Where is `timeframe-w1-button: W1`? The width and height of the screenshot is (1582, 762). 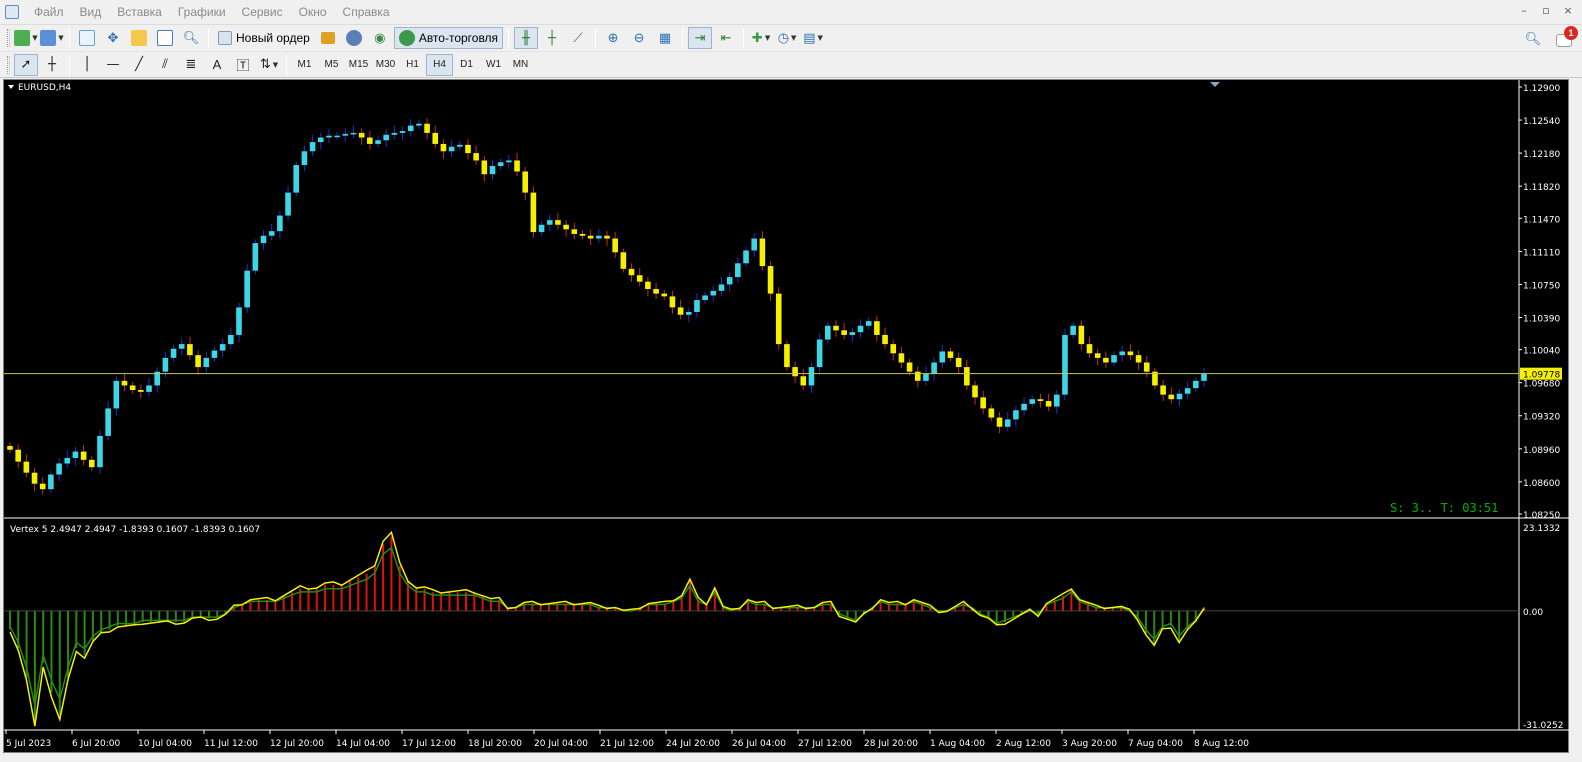
timeframe-w1-button: W1 is located at coordinates (493, 65).